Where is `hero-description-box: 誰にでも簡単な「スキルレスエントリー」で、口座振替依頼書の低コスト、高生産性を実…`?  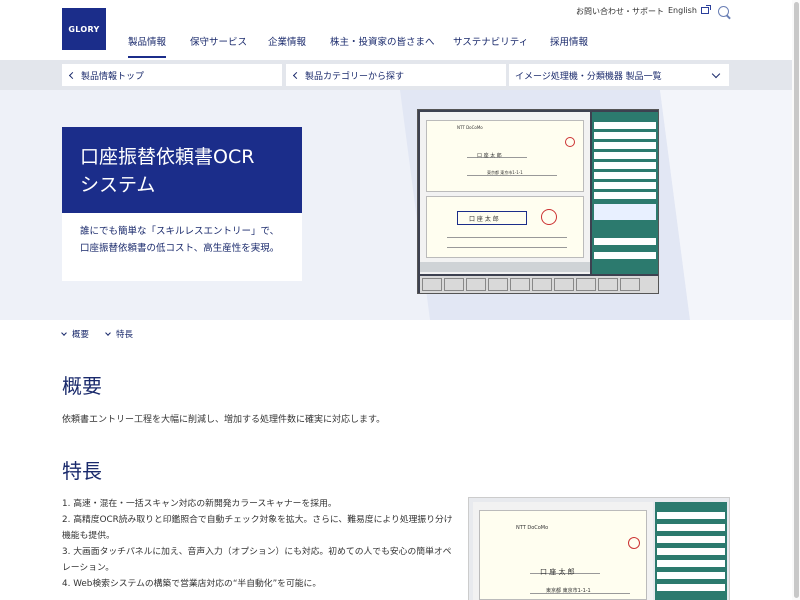 hero-description-box: 誰にでも簡単な「スキルレスエントリー」で、口座振替依頼書の低コスト、高生産性を実… is located at coordinates (182, 247).